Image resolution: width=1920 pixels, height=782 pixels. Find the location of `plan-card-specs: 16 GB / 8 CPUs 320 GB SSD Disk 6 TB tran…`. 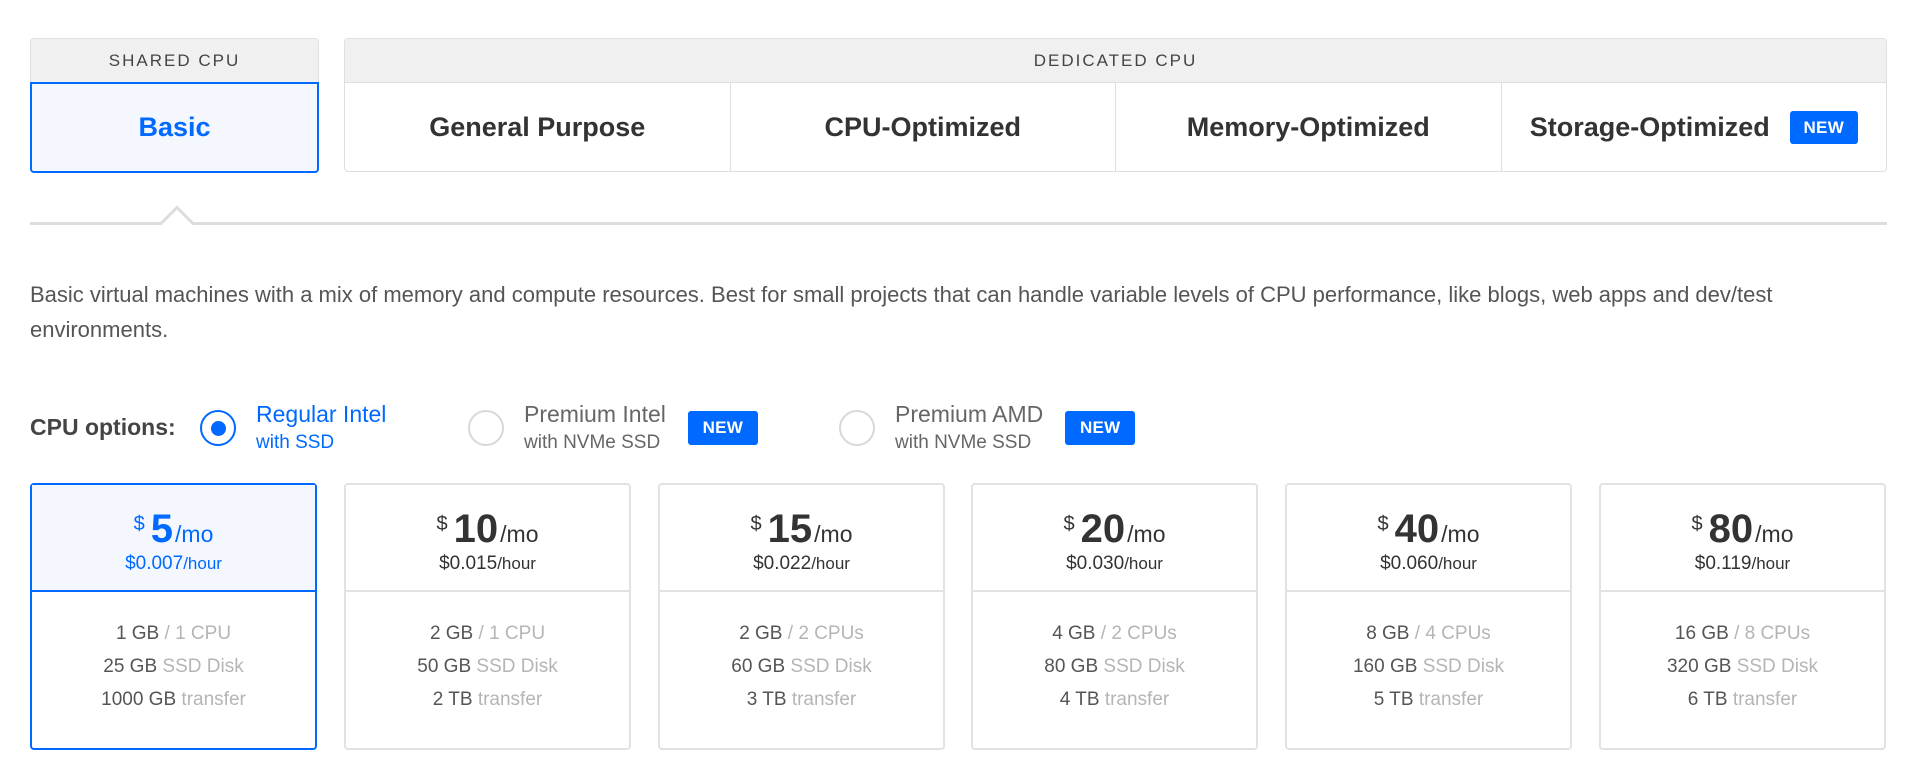

plan-card-specs: 16 GB / 8 CPUs 320 GB SSD Disk 6 TB tran… is located at coordinates (1742, 654).